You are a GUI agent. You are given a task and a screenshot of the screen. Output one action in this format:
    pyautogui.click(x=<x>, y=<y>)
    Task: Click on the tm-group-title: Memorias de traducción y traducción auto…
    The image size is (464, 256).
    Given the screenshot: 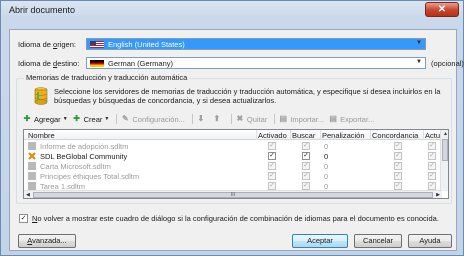 What is the action you would take?
    pyautogui.click(x=107, y=77)
    